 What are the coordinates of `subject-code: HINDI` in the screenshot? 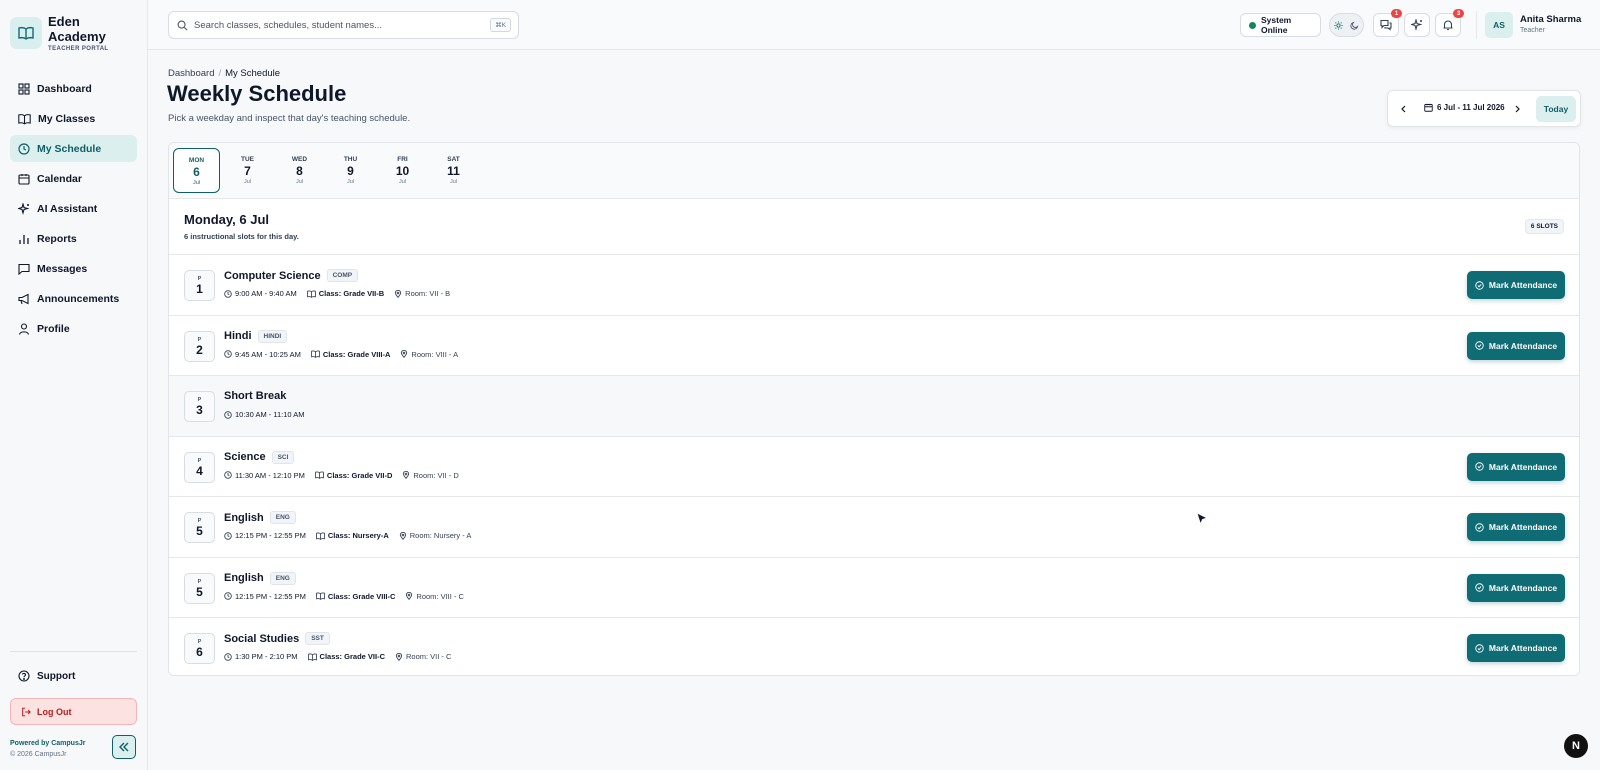 It's located at (272, 336).